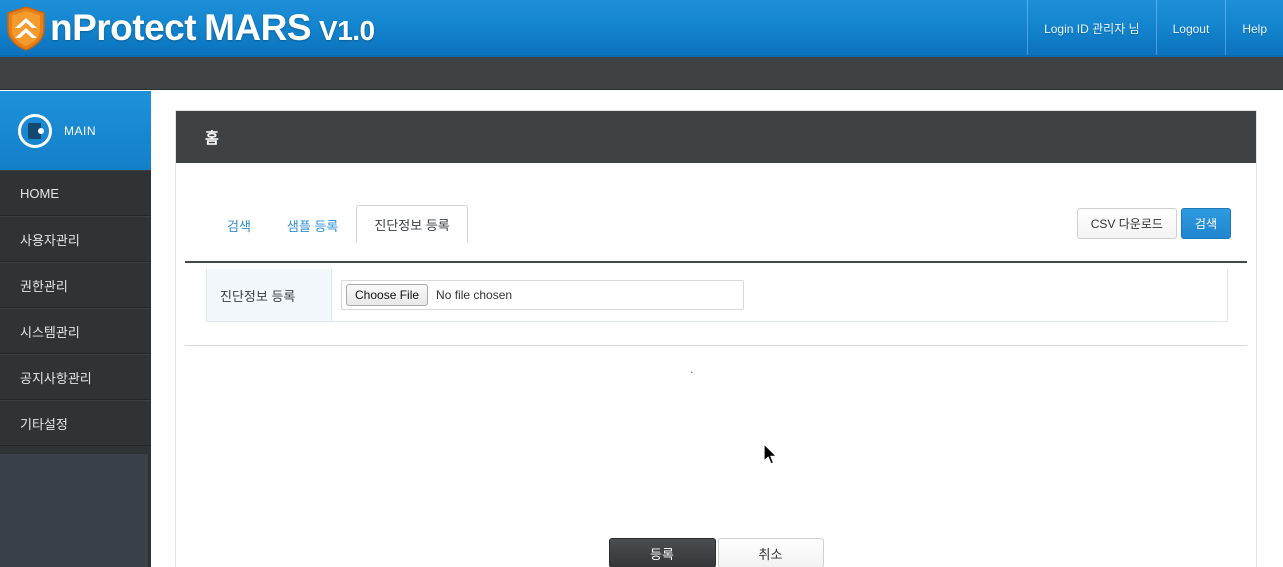  Describe the element at coordinates (50, 240) in the screenshot. I see `sidebar-item-label: 사용자관리` at that location.